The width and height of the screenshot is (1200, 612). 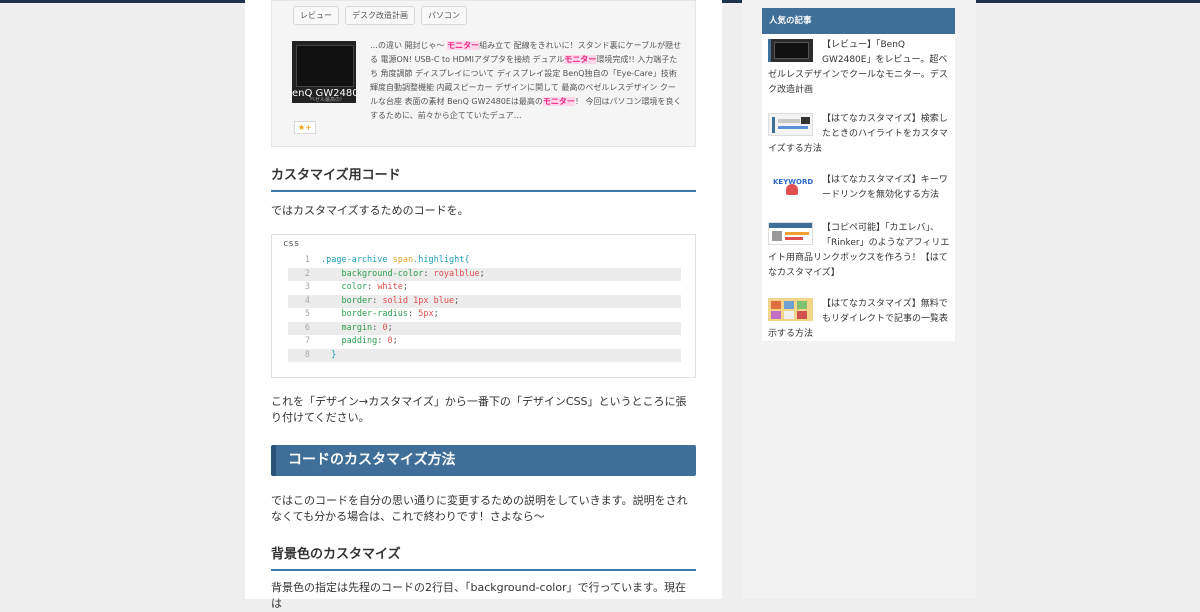 I want to click on popular-item-3: KEYWORD 【はてなカスタマイズ】キーワードリンクを無効化する方法, so click(x=859, y=188).